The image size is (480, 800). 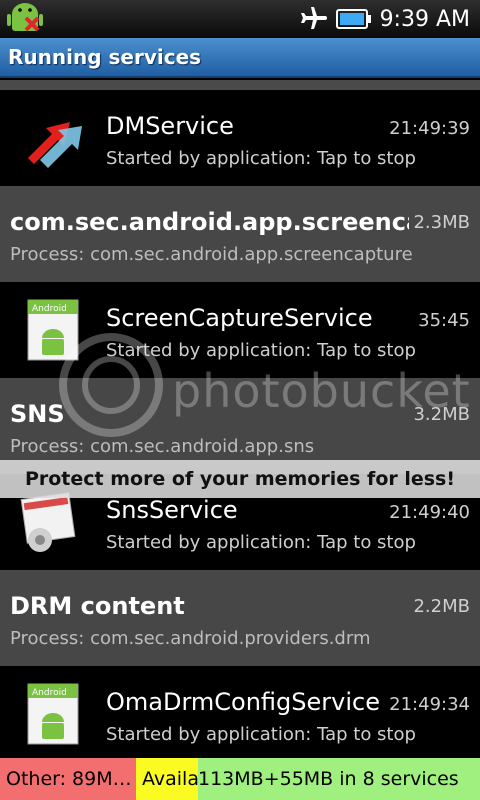 What do you see at coordinates (439, 222) in the screenshot?
I see `process-memory: 2.3MB` at bounding box center [439, 222].